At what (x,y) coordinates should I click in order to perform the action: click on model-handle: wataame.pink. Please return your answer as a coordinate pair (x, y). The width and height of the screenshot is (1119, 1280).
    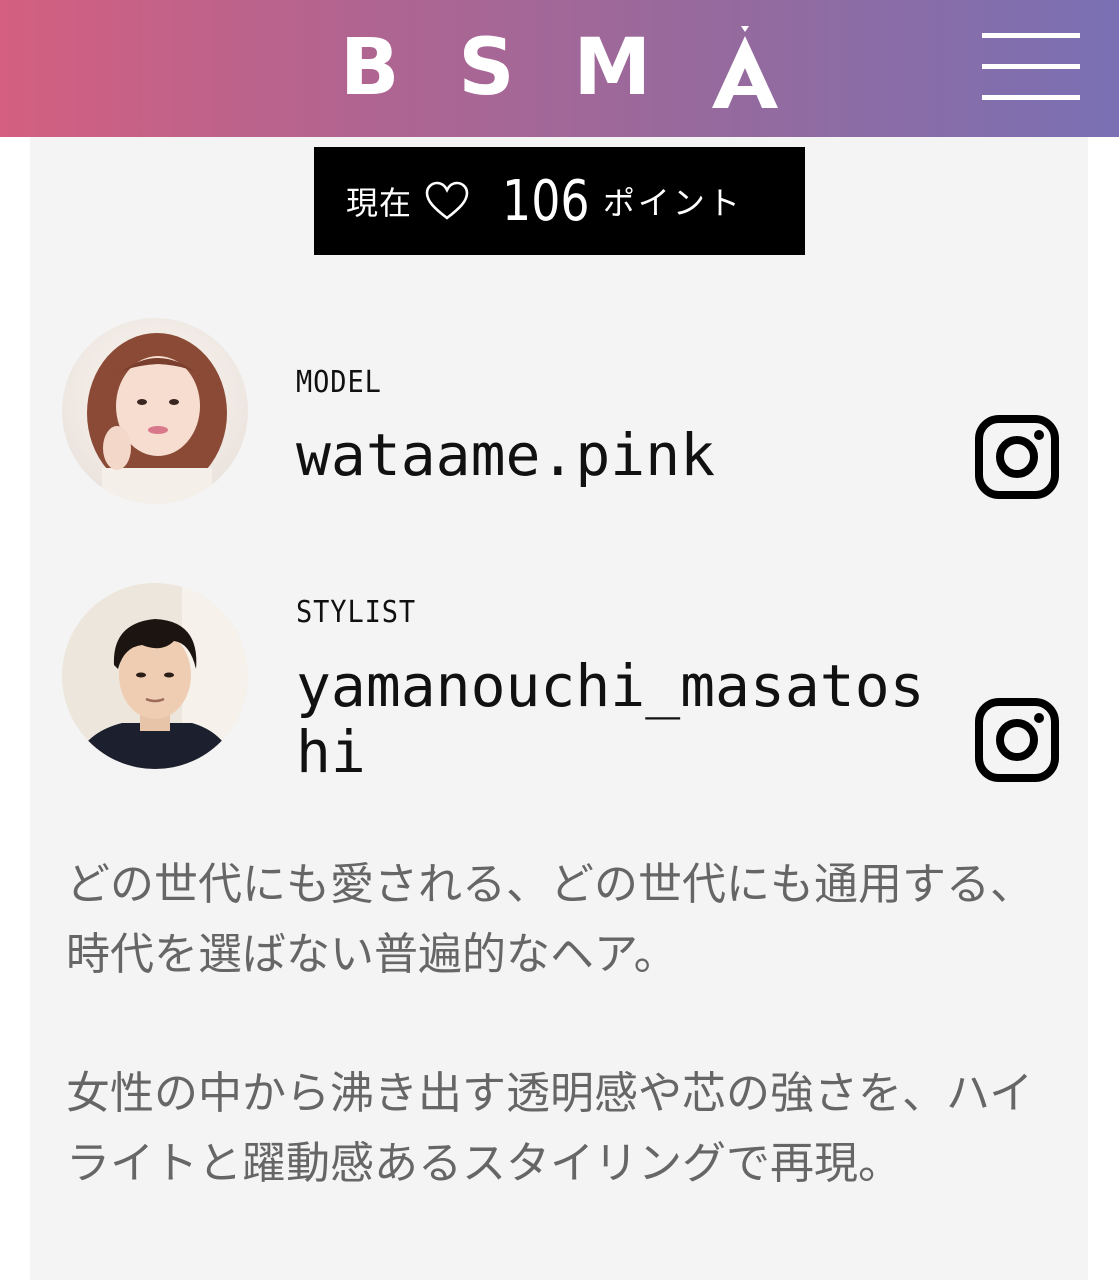
    Looking at the image, I should click on (616, 455).